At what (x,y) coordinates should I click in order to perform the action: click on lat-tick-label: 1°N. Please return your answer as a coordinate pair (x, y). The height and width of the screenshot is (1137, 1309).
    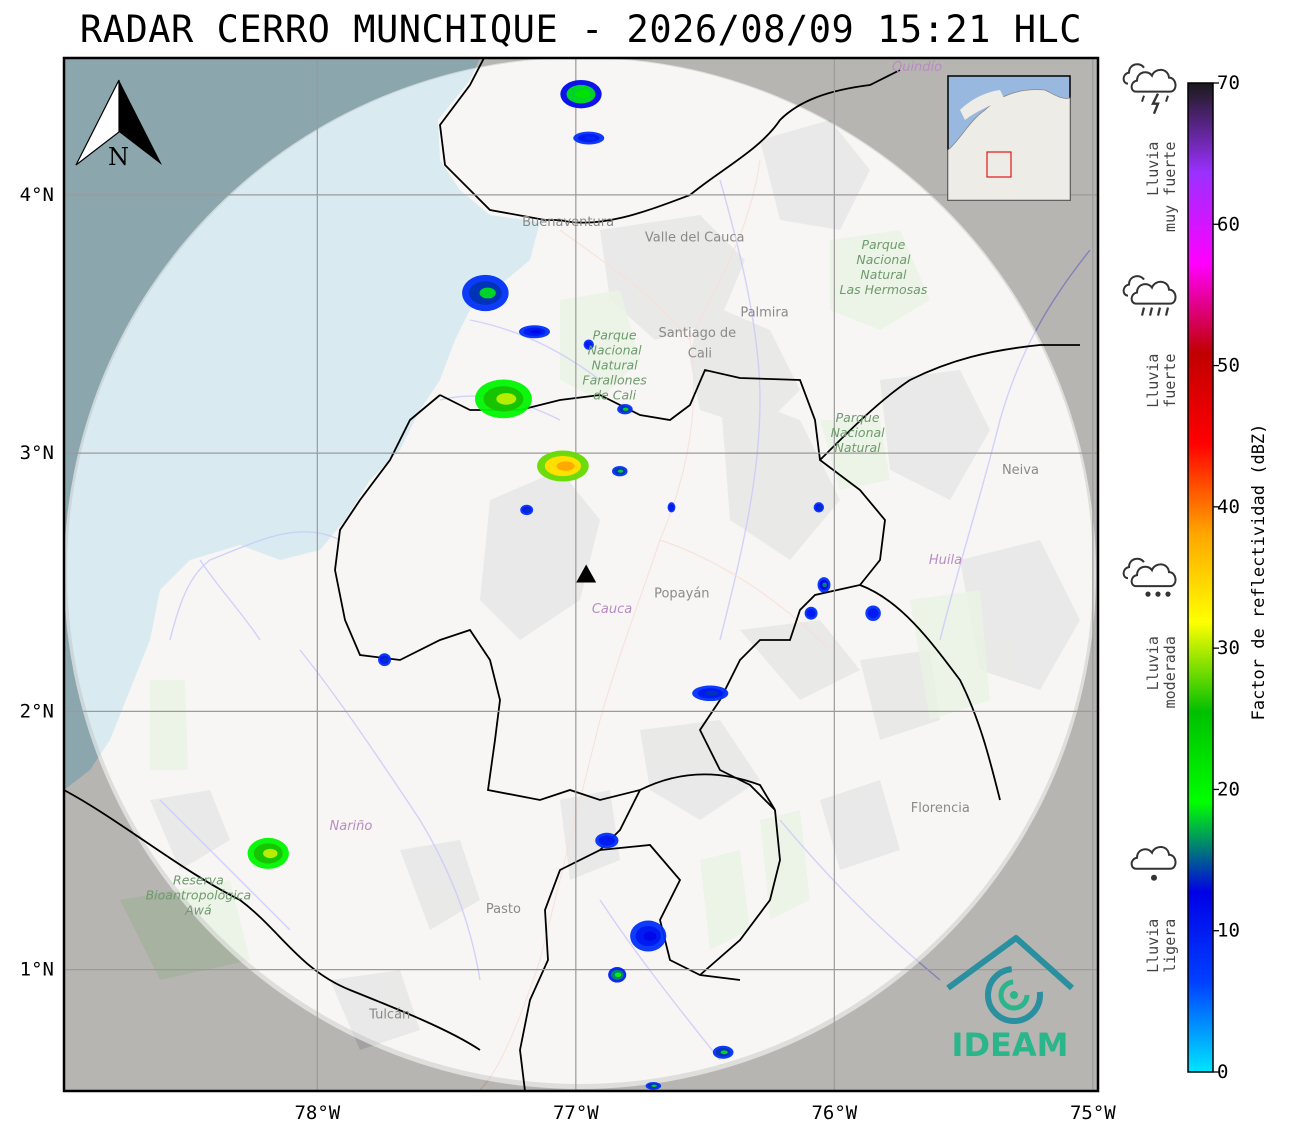
    Looking at the image, I should click on (37, 970).